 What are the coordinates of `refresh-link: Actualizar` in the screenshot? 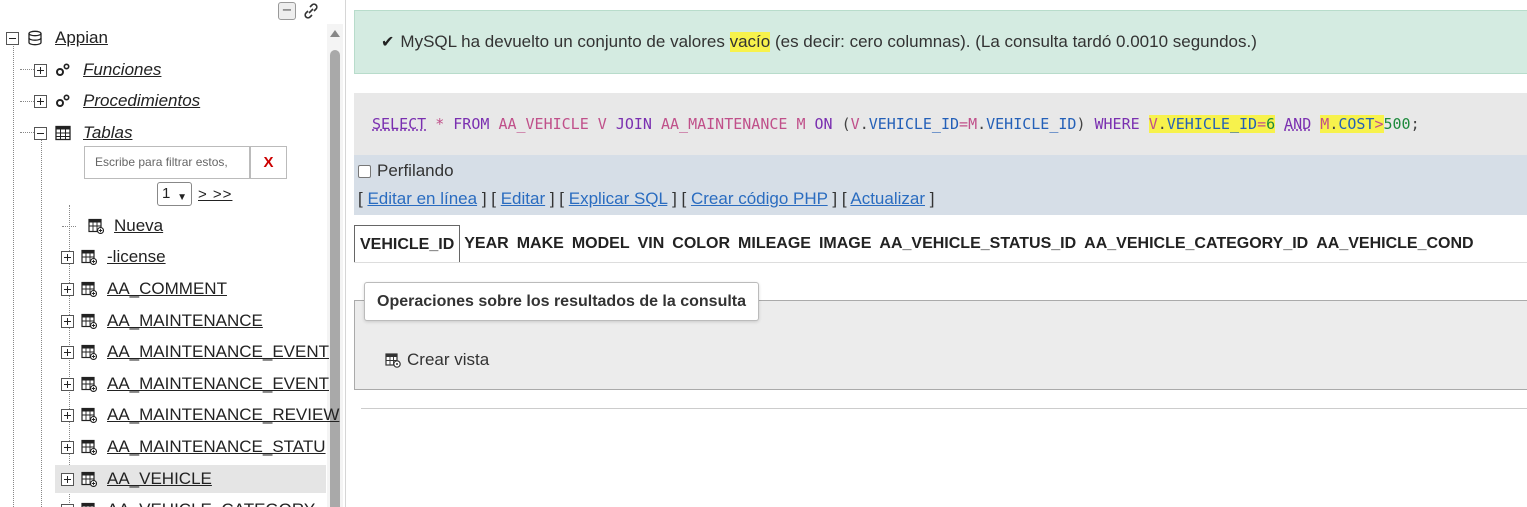 It's located at (887, 198).